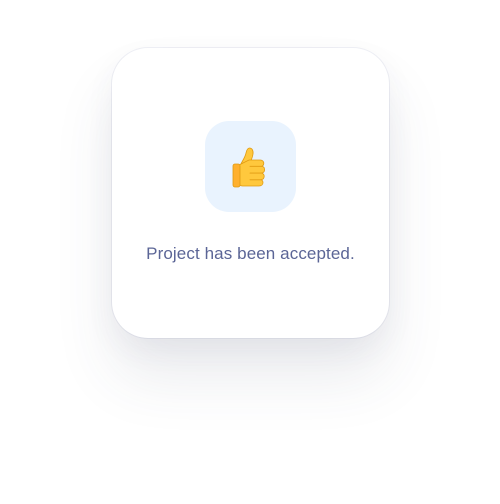 The height and width of the screenshot is (504, 500). I want to click on icon-tile, so click(250, 166).